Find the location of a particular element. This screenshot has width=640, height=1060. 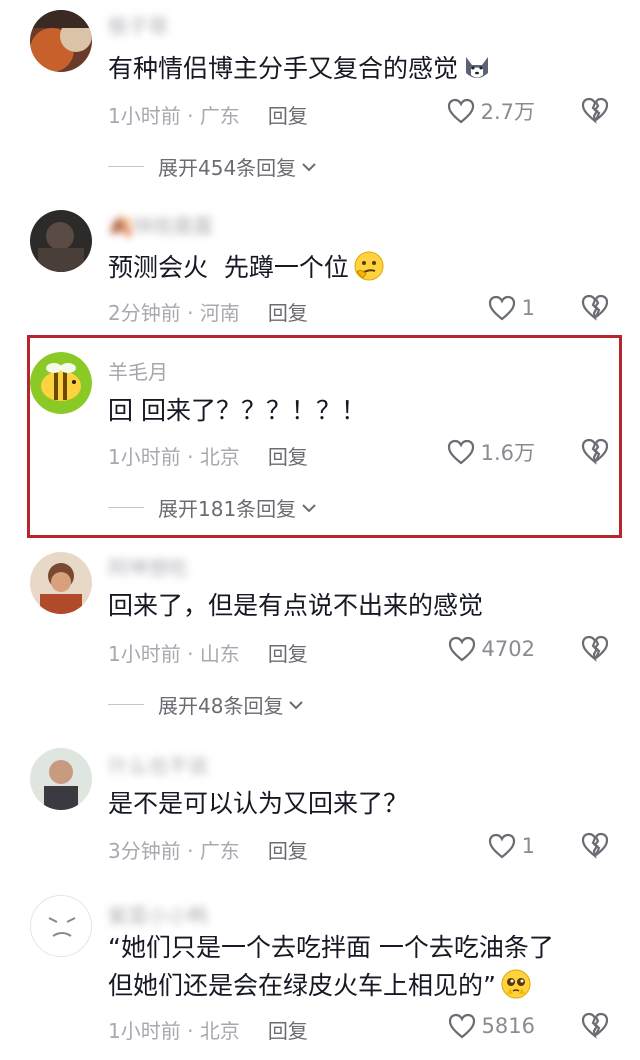

comment-text: 有种情侣博主分手又复合的感觉 is located at coordinates (300, 69).